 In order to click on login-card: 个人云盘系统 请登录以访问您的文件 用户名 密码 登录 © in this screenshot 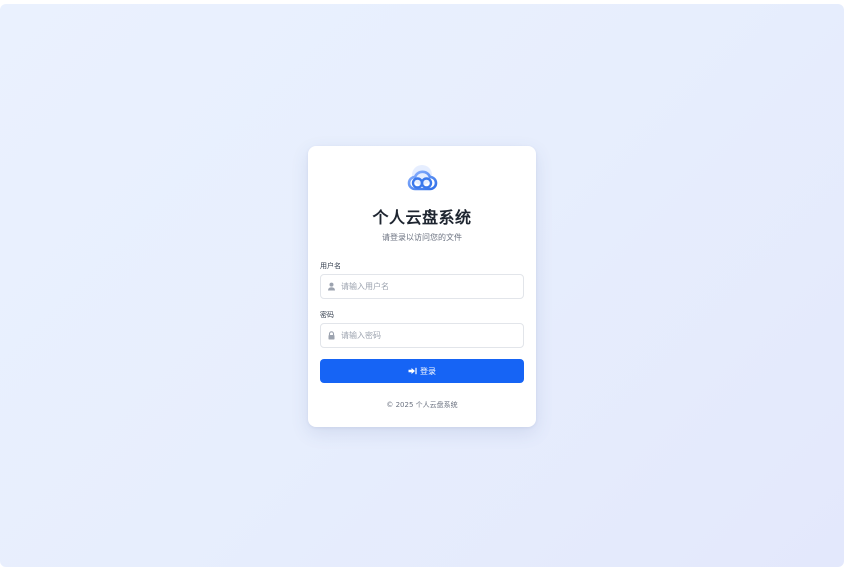, I will do `click(422, 286)`.